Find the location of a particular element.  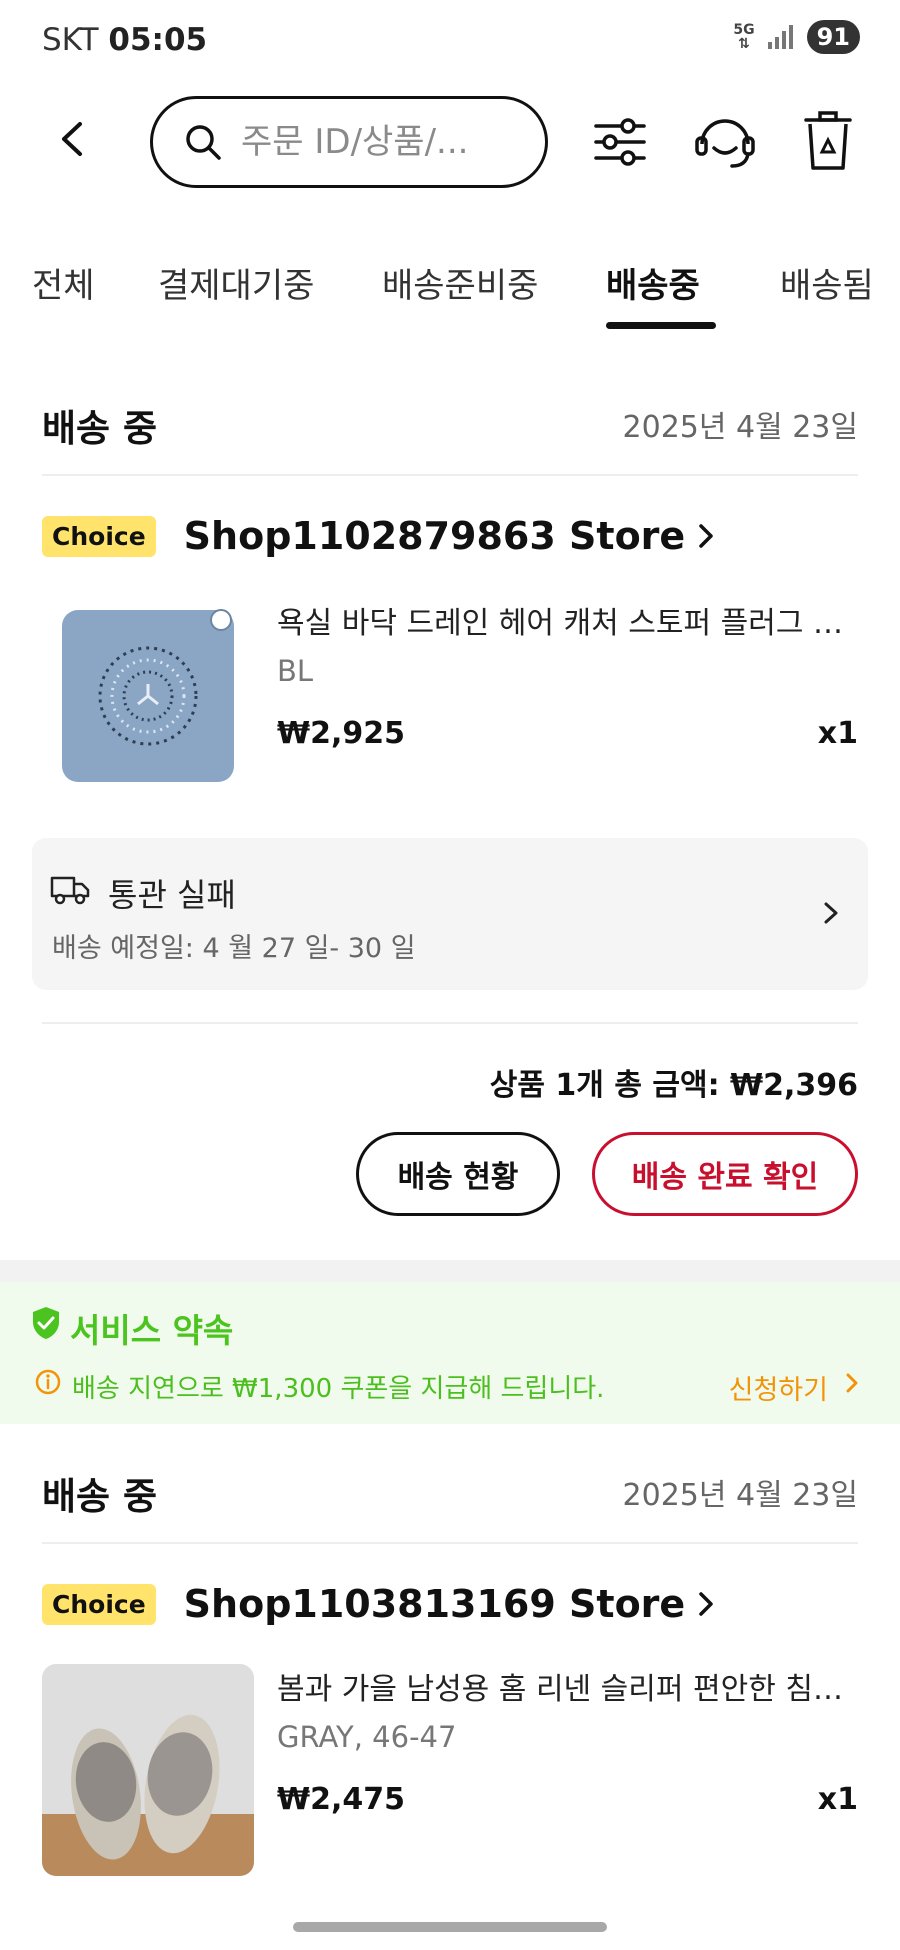

service-promise-banner: 서비스 약속 배송 지연으로 ₩1,300 쿠폰을 지급해 드립니다. 신청하기 is located at coordinates (450, 1353).